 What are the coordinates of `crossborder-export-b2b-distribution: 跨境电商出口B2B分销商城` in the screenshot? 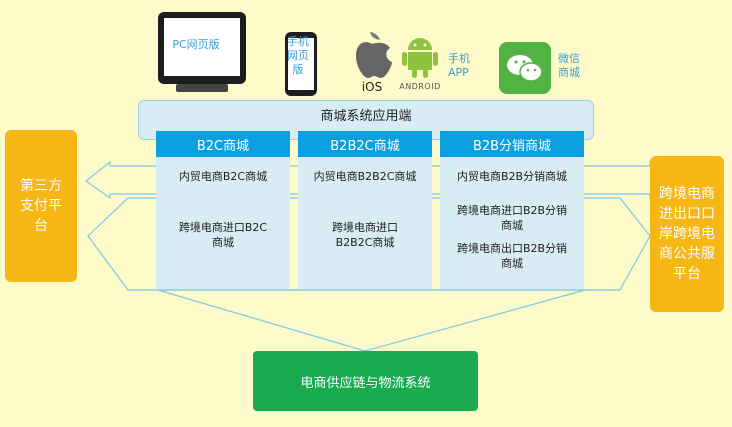 It's located at (512, 256).